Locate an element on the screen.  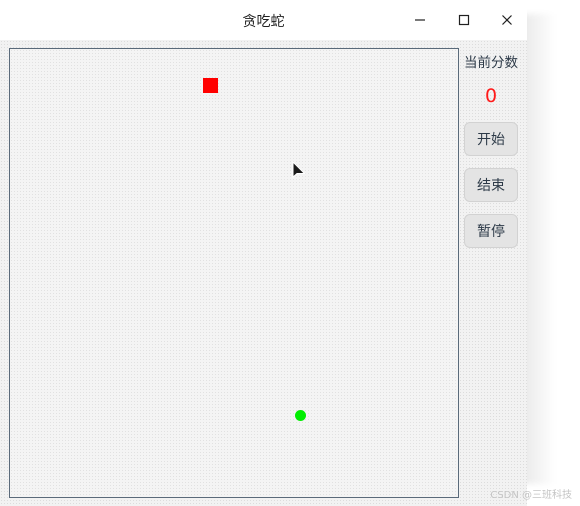
snake-head is located at coordinates (300, 415).